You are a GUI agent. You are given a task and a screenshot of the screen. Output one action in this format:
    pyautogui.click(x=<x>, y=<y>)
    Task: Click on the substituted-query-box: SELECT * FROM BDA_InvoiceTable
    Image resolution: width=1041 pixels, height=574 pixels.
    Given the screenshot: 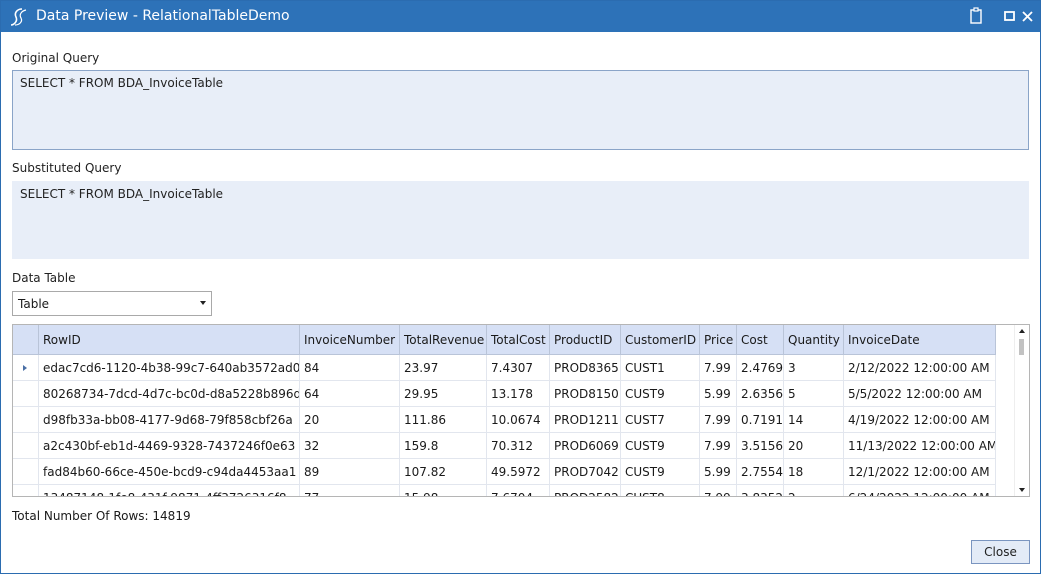 What is the action you would take?
    pyautogui.click(x=520, y=220)
    